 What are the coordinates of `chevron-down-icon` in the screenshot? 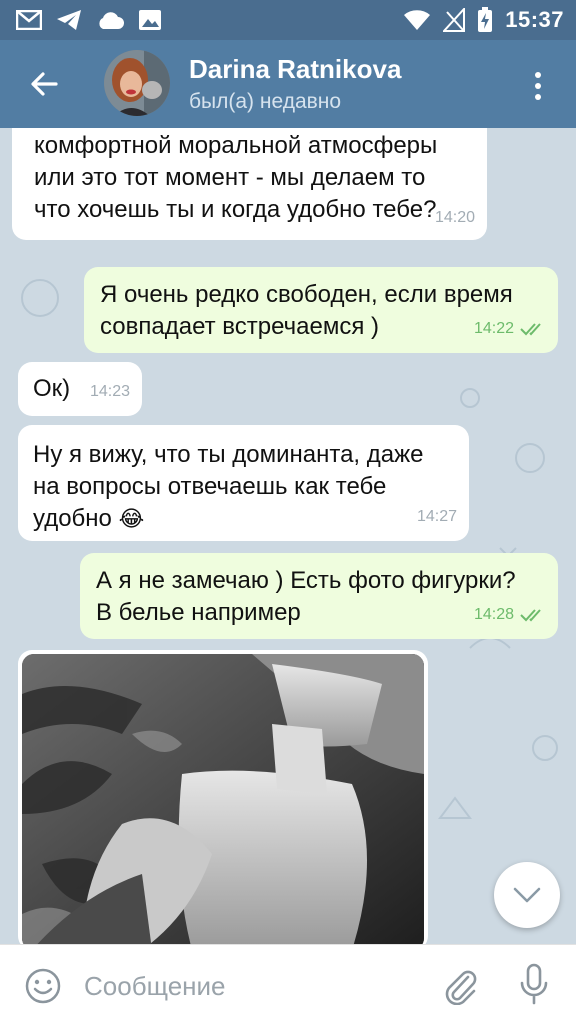 It's located at (527, 895).